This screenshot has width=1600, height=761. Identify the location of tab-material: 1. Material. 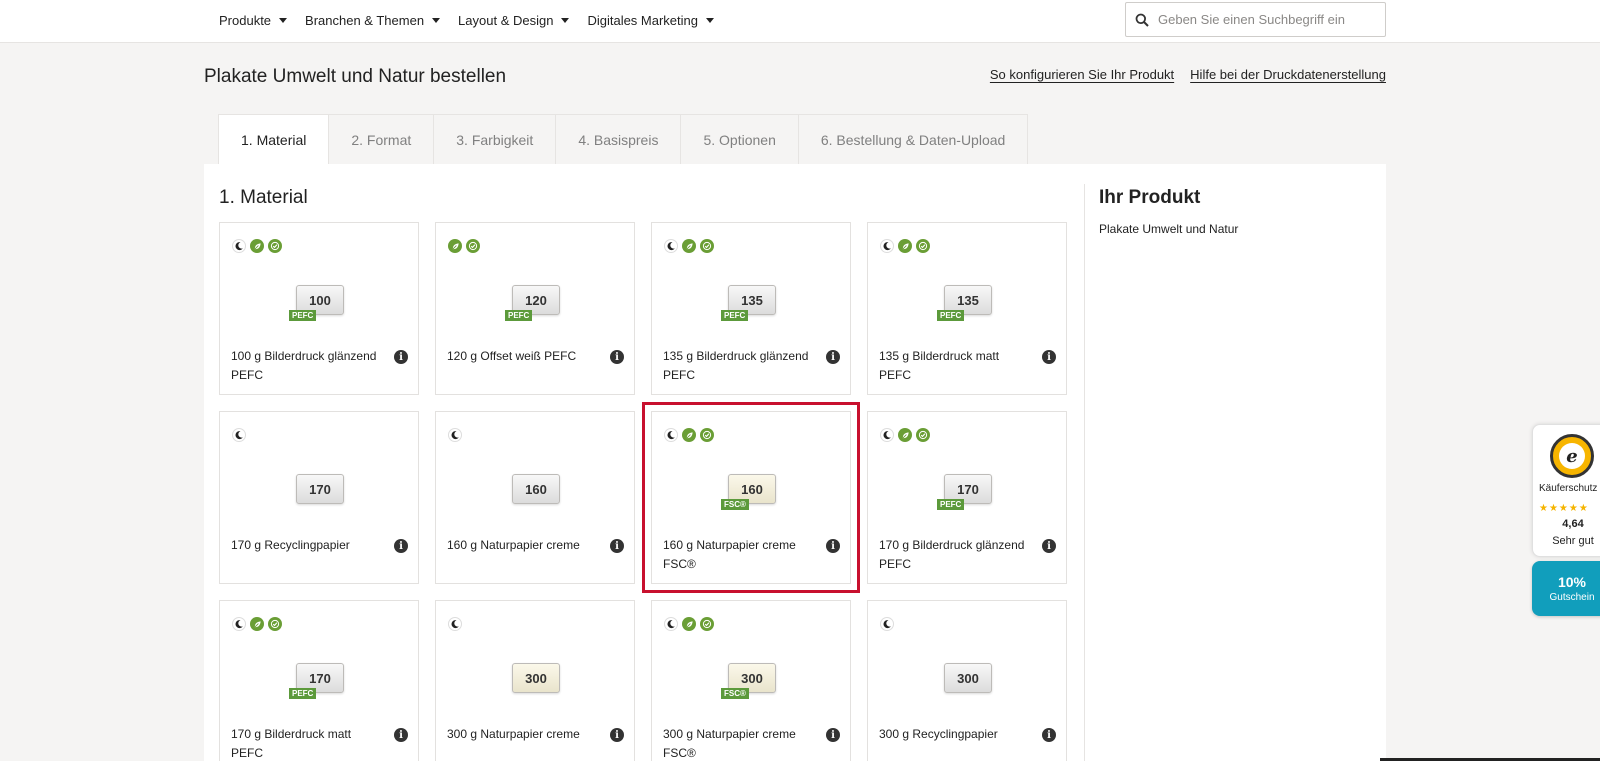
(274, 139).